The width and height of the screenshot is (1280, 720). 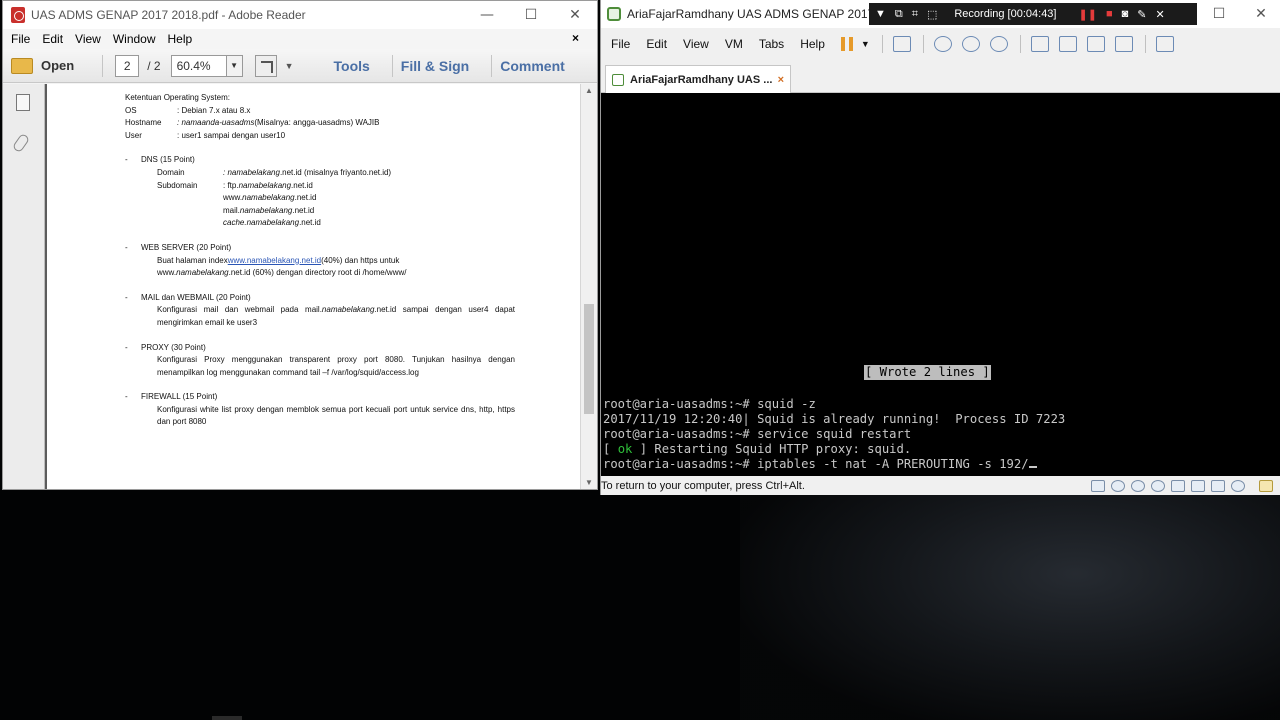 I want to click on pen-icon: ✎, so click(x=1141, y=14).